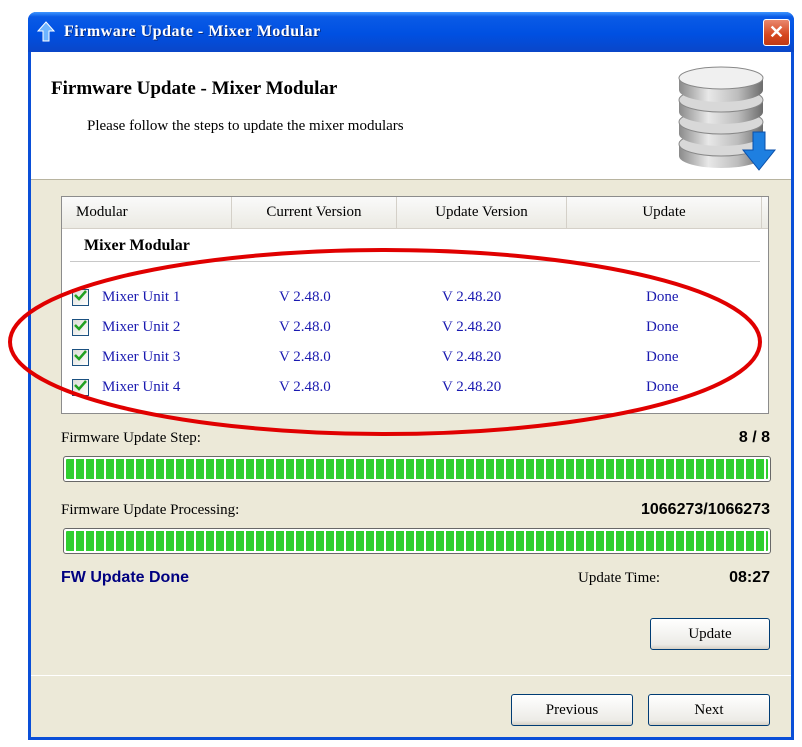  What do you see at coordinates (749, 577) in the screenshot?
I see `update-time-value: 08:27` at bounding box center [749, 577].